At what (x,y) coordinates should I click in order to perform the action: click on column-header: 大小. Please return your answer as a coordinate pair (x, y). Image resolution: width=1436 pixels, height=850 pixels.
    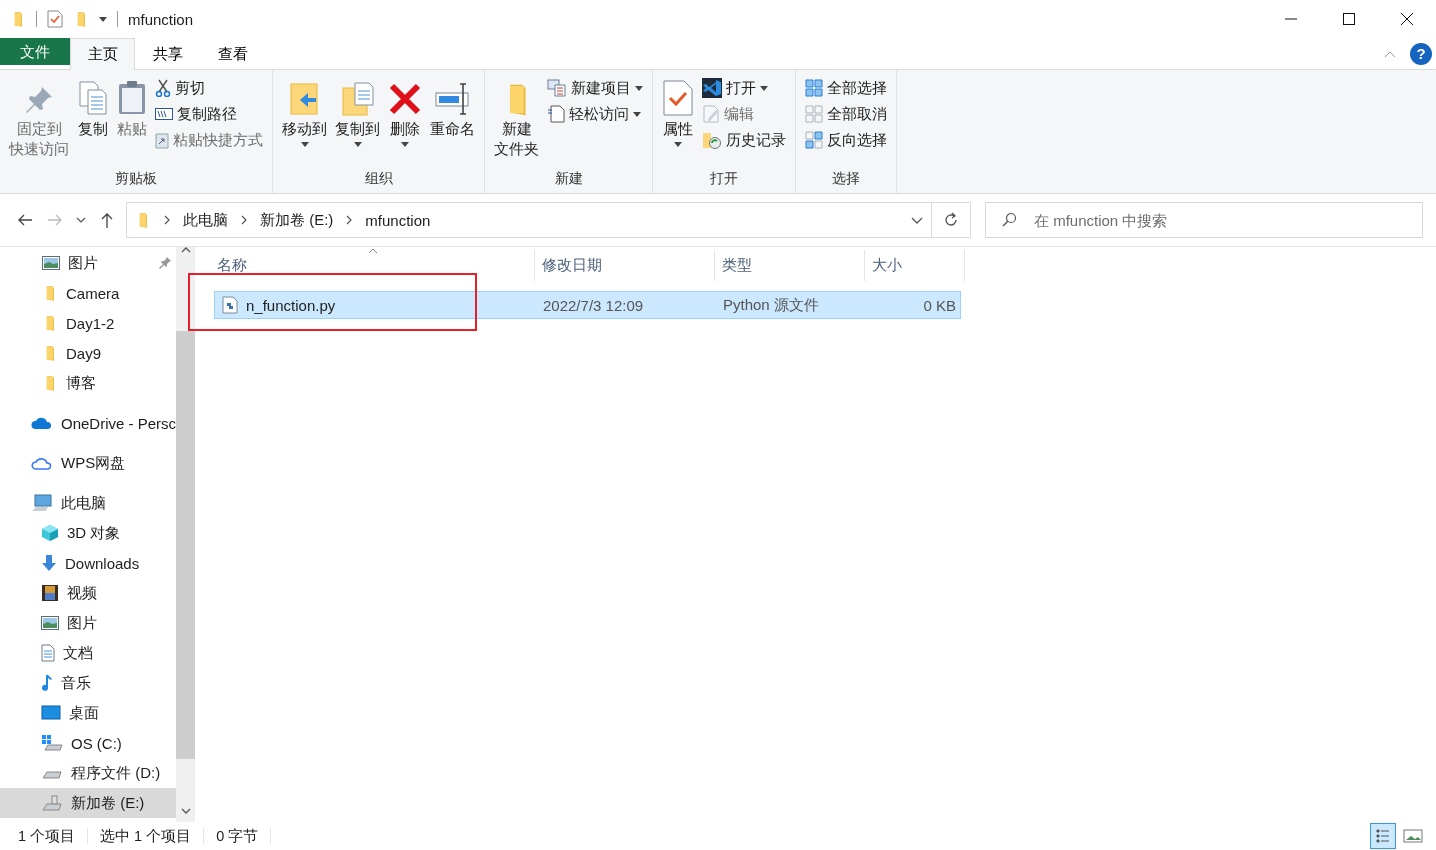
    Looking at the image, I should click on (915, 265).